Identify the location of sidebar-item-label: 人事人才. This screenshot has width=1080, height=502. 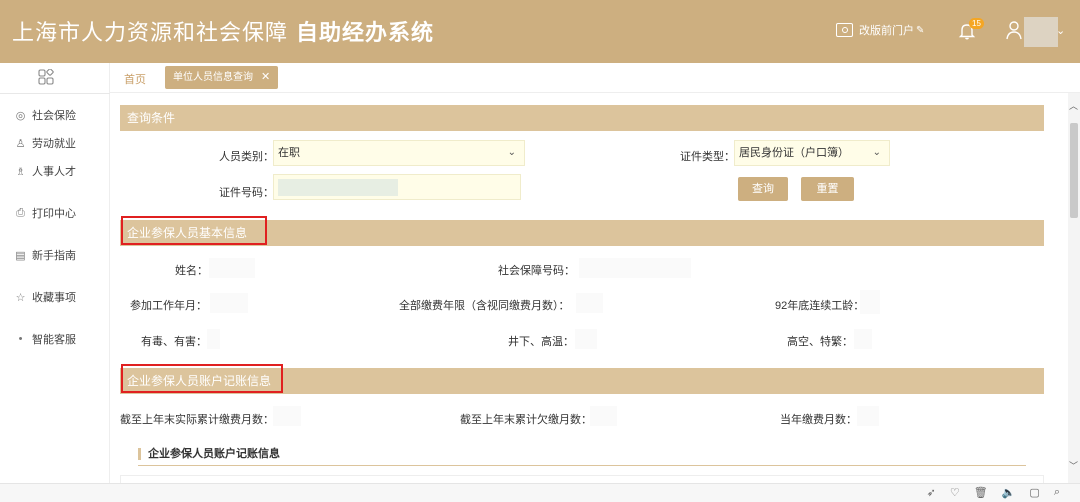
(54, 172).